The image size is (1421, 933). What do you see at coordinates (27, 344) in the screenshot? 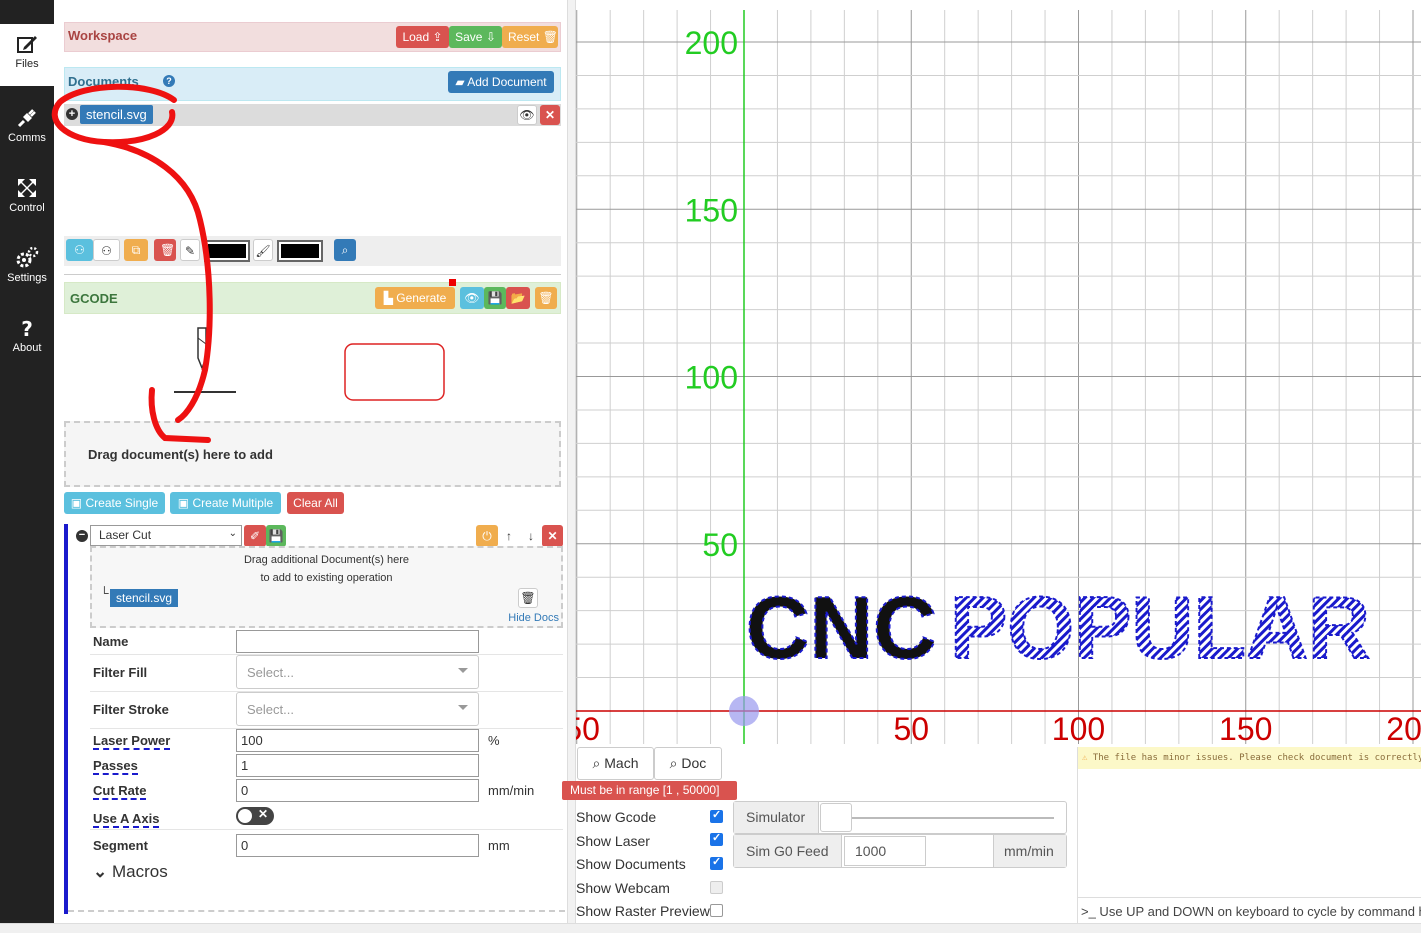
I see `sidebar-item-about: ? About` at bounding box center [27, 344].